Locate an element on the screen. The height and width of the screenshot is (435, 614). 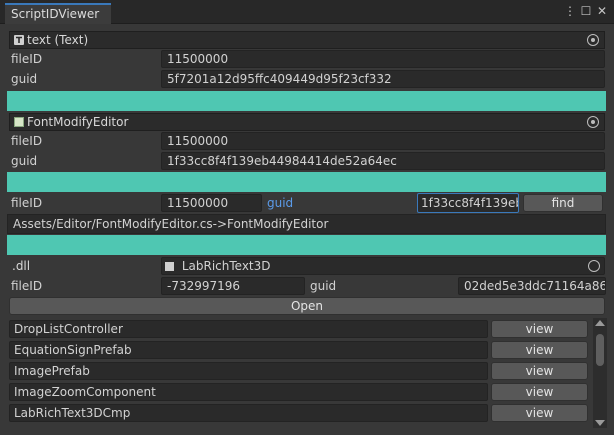
list-item: LabRichText3DCmp is located at coordinates (248, 413).